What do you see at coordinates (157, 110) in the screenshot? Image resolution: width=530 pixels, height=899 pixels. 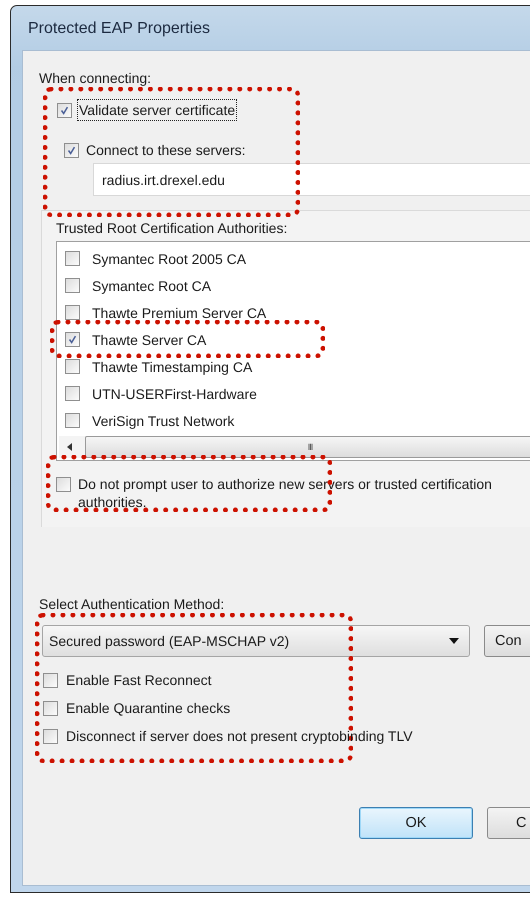 I see `checkbox-label: Validate server certificate` at bounding box center [157, 110].